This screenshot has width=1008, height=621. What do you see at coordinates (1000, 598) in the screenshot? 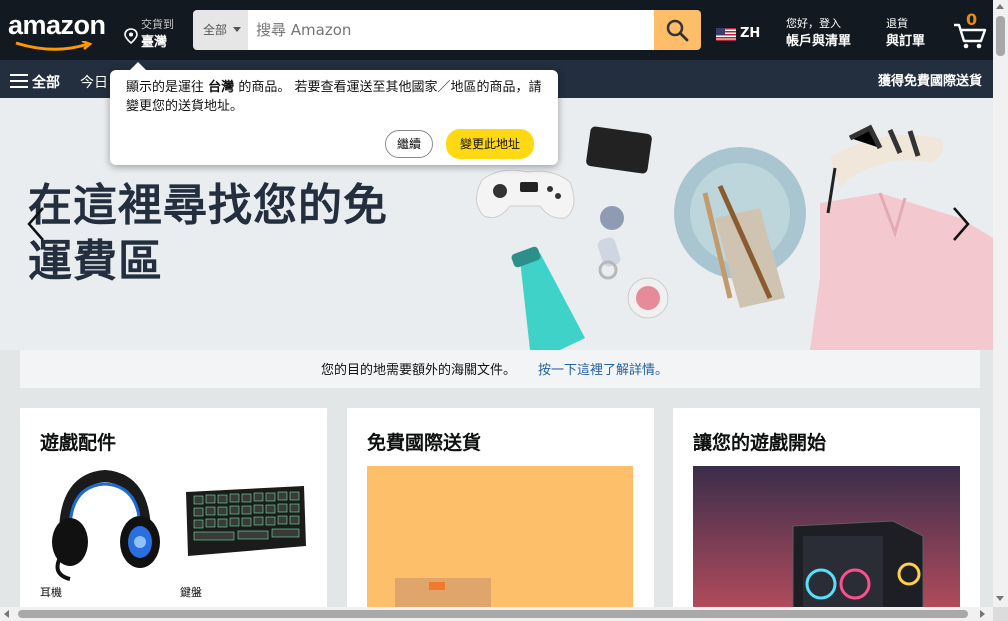
I see `scroll-down-icon` at bounding box center [1000, 598].